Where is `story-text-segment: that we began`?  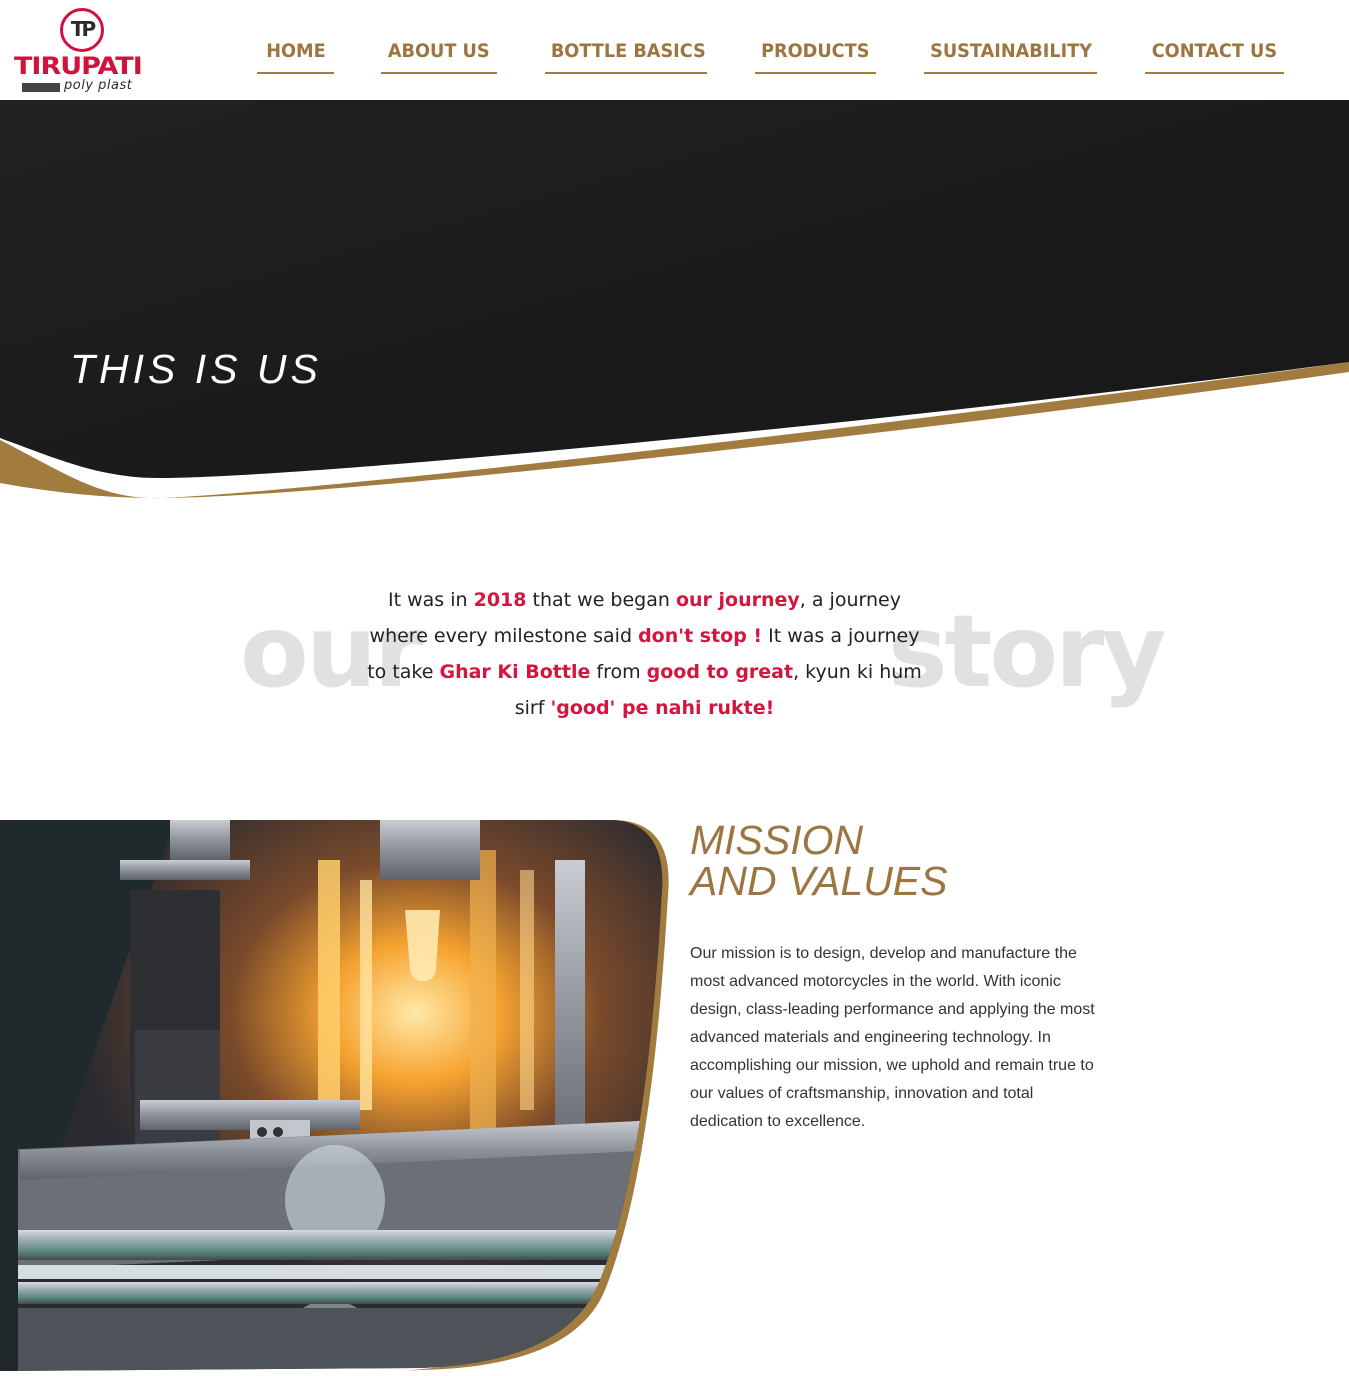 story-text-segment: that we began is located at coordinates (601, 600).